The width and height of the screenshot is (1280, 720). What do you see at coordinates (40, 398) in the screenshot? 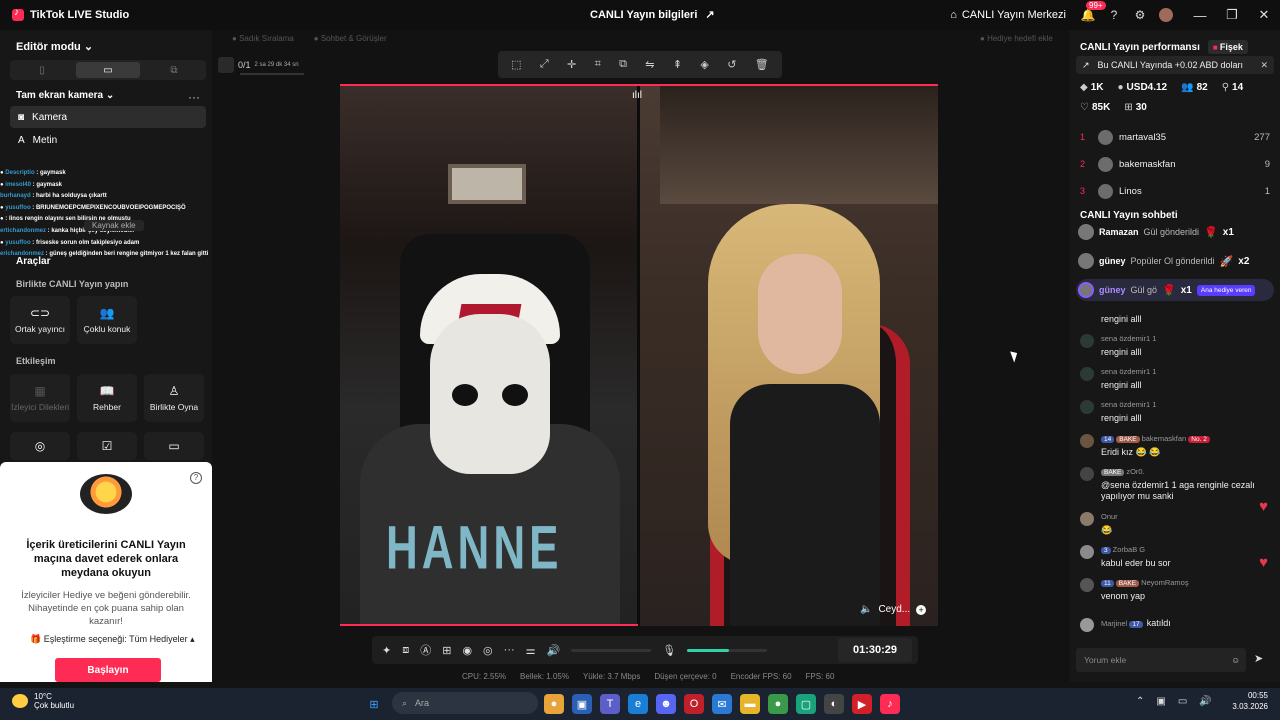
I see `viewer-wishes-button: ▦ İzleyici Dilekleri` at bounding box center [40, 398].